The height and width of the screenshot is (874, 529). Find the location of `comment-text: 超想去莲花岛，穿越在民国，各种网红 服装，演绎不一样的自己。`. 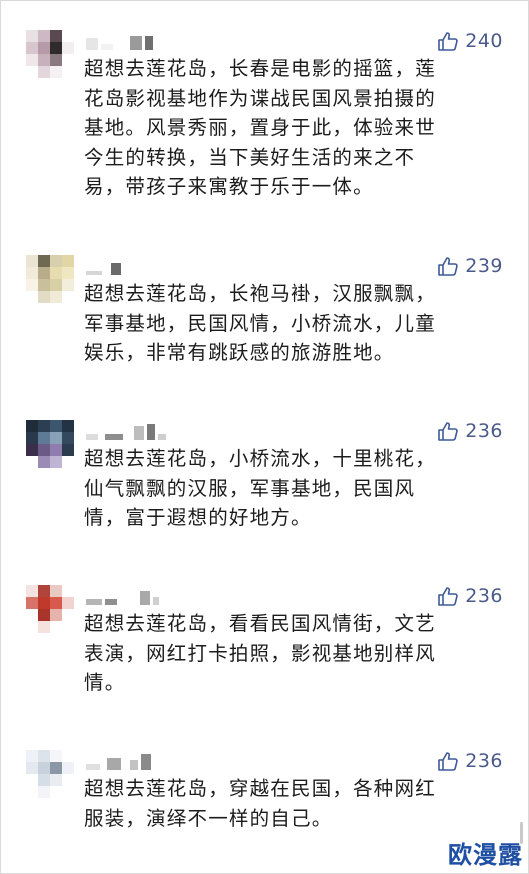

comment-text: 超想去莲花岛，穿越在民国，各种网红 服装，演绎不一样的自己。 is located at coordinates (293, 803).